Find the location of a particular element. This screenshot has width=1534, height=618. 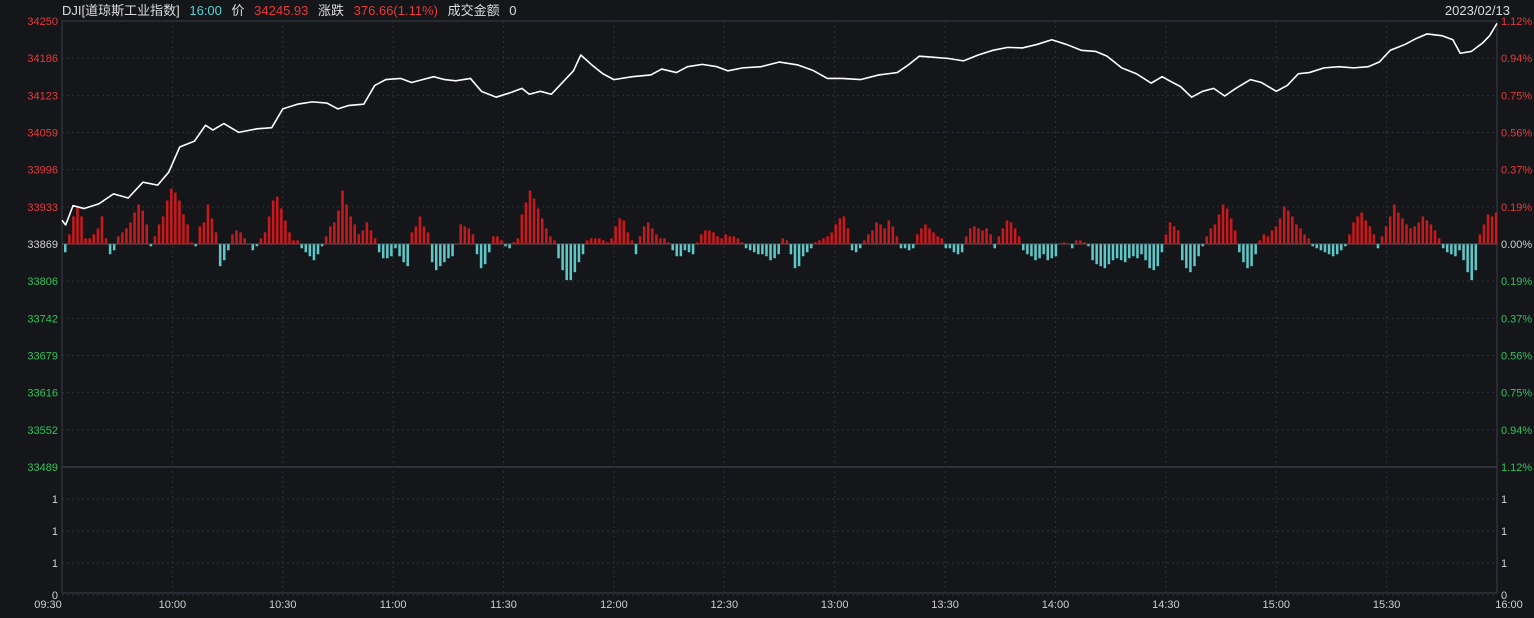

y-tick-right: 1.12% is located at coordinates (1516, 22).